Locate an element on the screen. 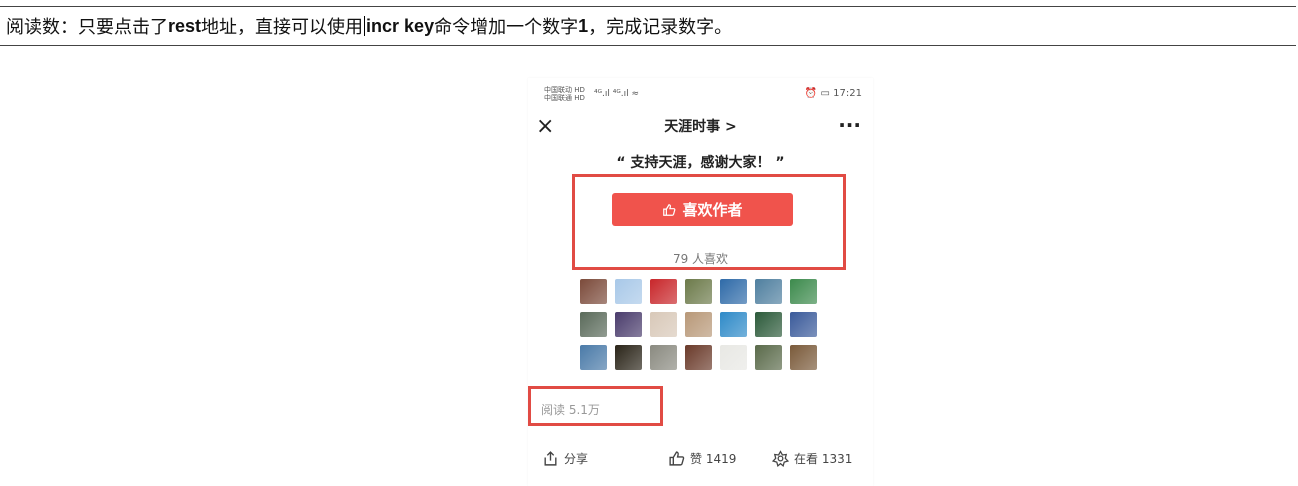  carrier-labels: 中国联动 HD 中国联通 HD is located at coordinates (564, 94).